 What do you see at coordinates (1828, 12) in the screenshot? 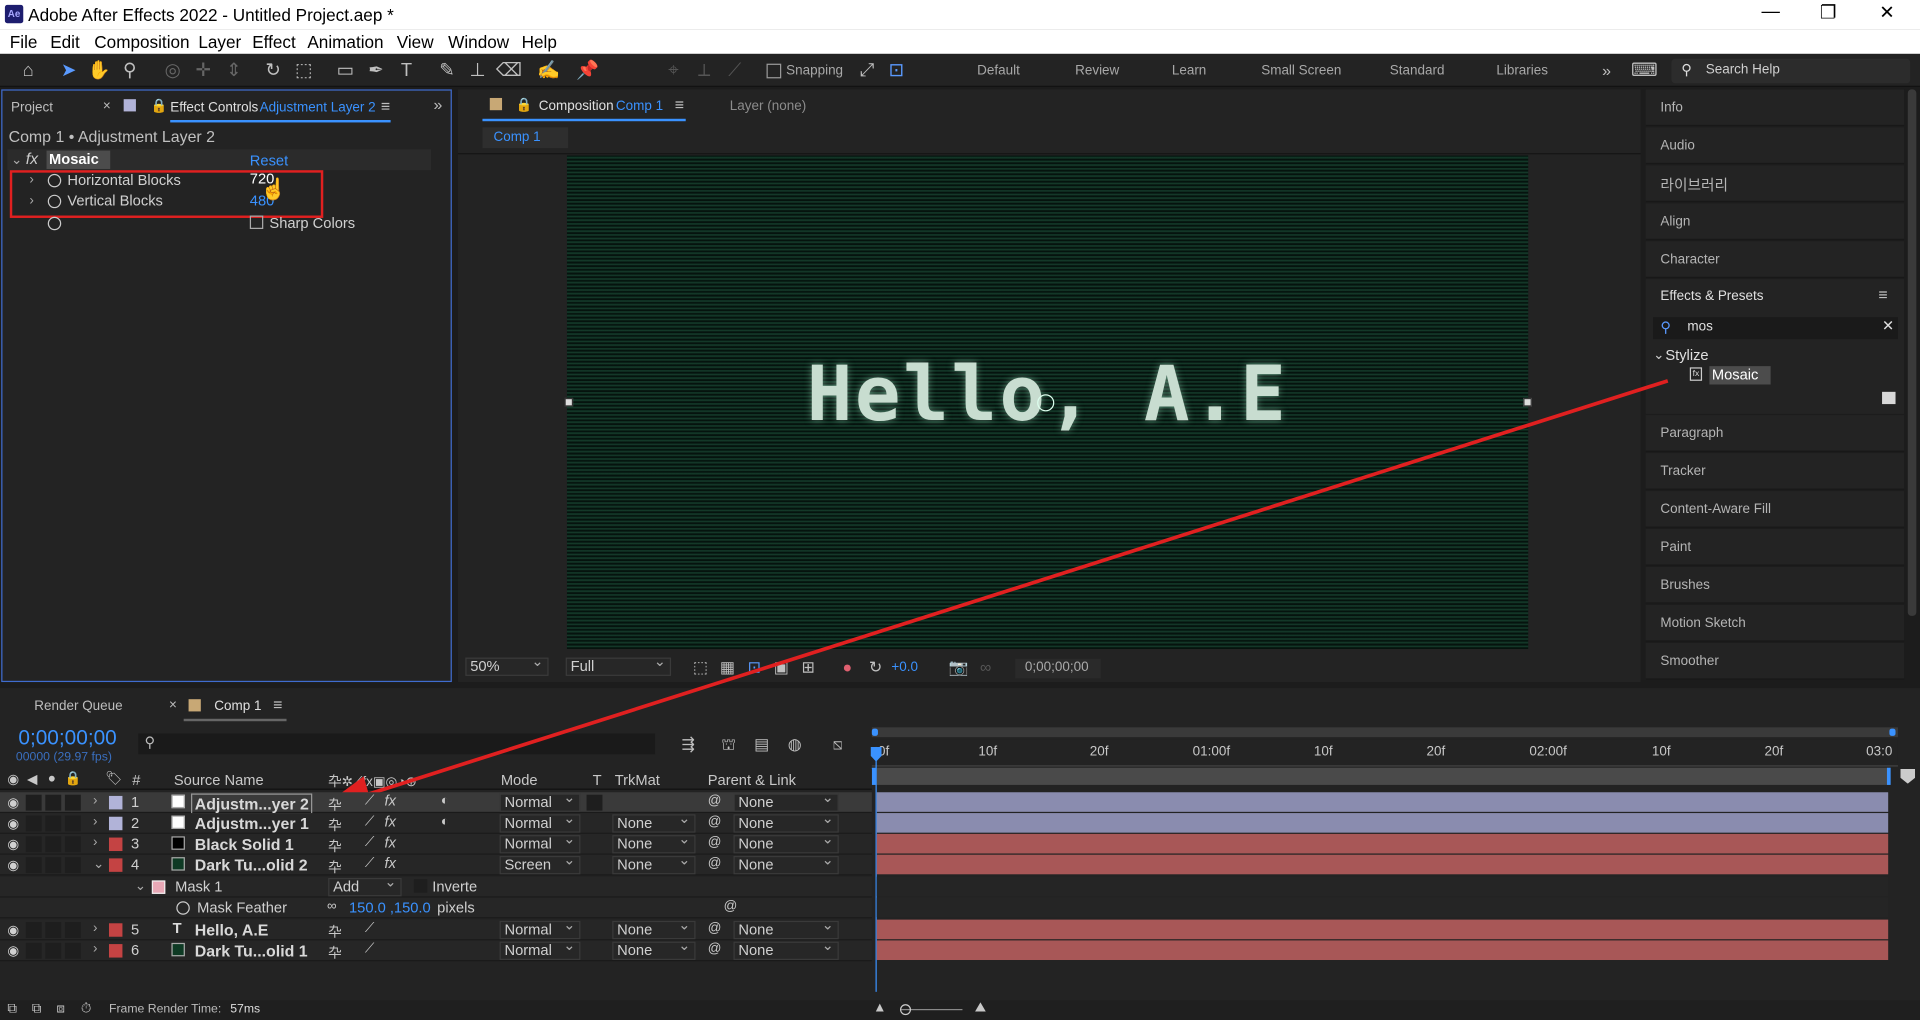
I see `restore-icon: ❐` at bounding box center [1828, 12].